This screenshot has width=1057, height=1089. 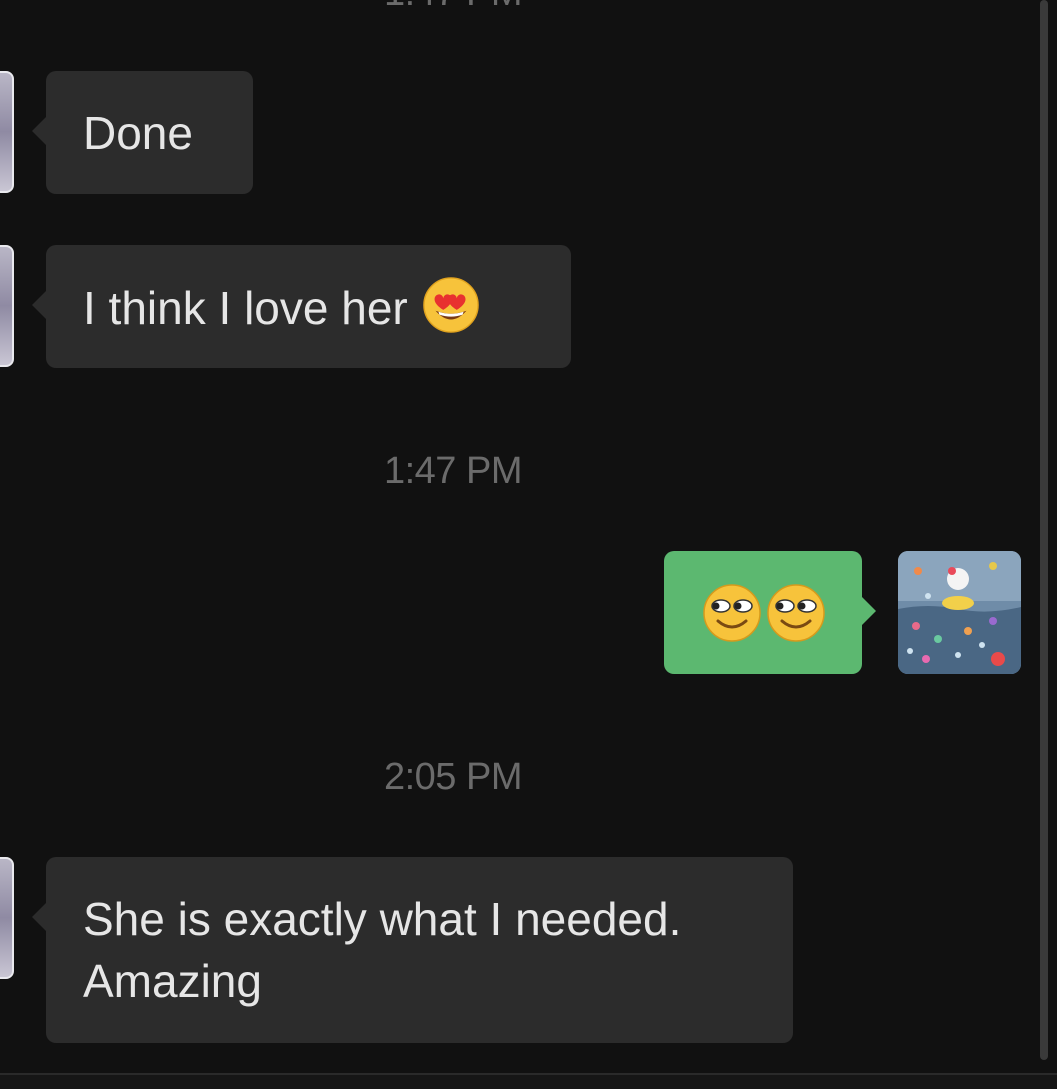 I want to click on message-text-line2: Amazing, so click(x=172, y=981).